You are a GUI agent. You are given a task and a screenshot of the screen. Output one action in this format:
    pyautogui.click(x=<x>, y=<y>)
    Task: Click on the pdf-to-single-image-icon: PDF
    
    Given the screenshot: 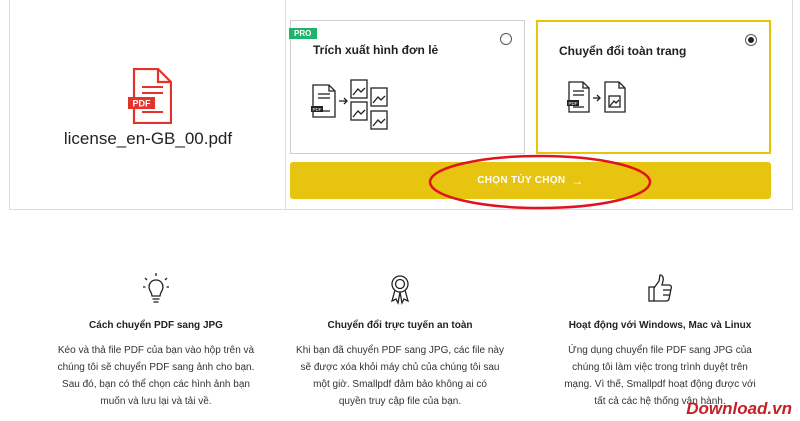 What is the action you would take?
    pyautogui.click(x=596, y=97)
    